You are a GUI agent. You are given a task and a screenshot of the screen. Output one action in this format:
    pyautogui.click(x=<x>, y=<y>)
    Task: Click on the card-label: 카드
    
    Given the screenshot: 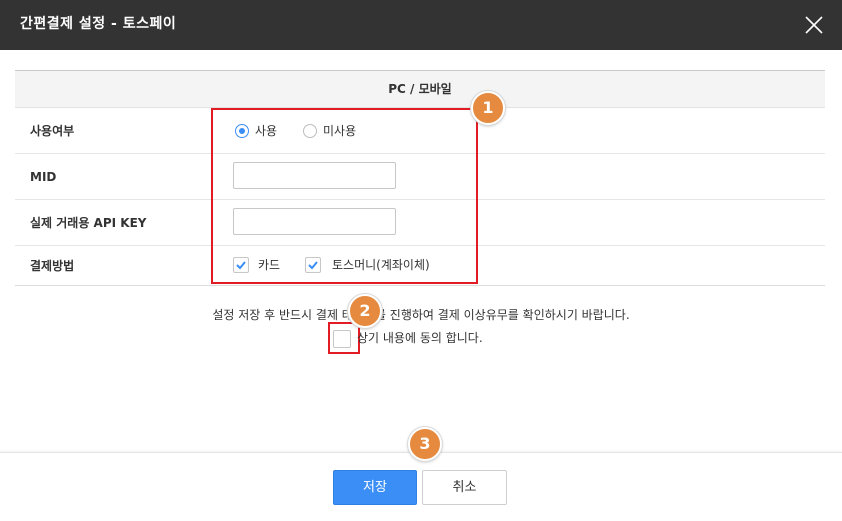 What is the action you would take?
    pyautogui.click(x=269, y=265)
    